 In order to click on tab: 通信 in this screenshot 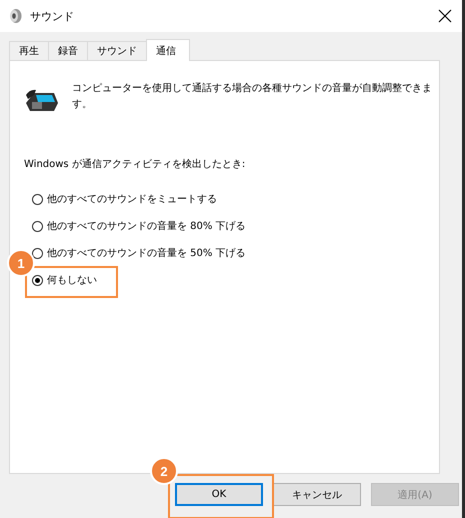, I will do `click(168, 50)`.